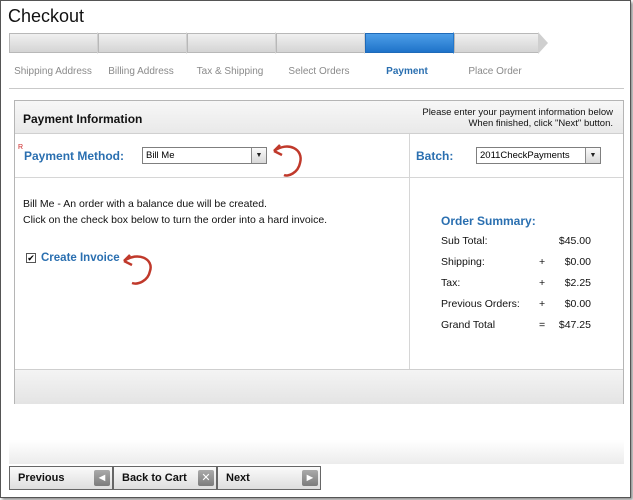 The width and height of the screenshot is (633, 500). Describe the element at coordinates (102, 478) in the screenshot. I see `arrow-left-icon: ◄` at that location.